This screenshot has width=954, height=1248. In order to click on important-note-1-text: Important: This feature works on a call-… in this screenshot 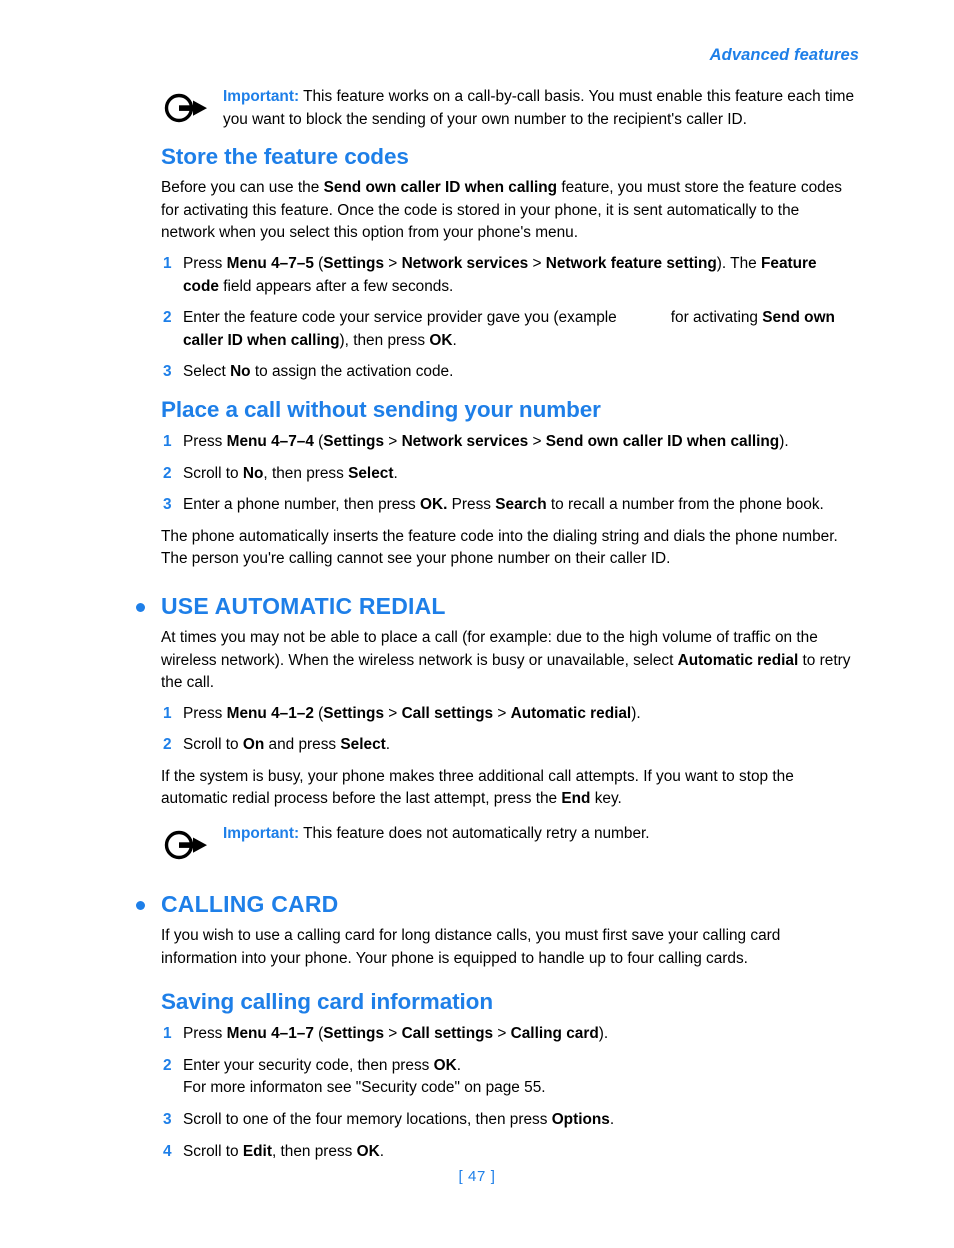, I will do `click(539, 108)`.